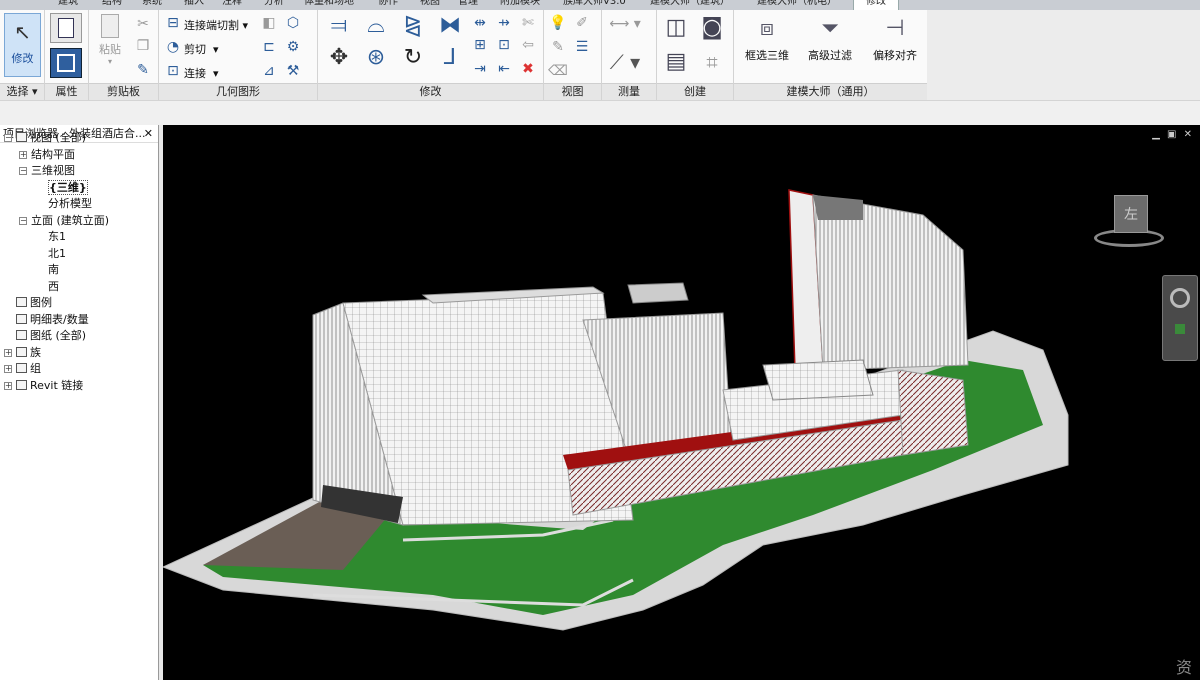 This screenshot has width=1200, height=680. I want to click on create-assembly-icon: ◙, so click(712, 28).